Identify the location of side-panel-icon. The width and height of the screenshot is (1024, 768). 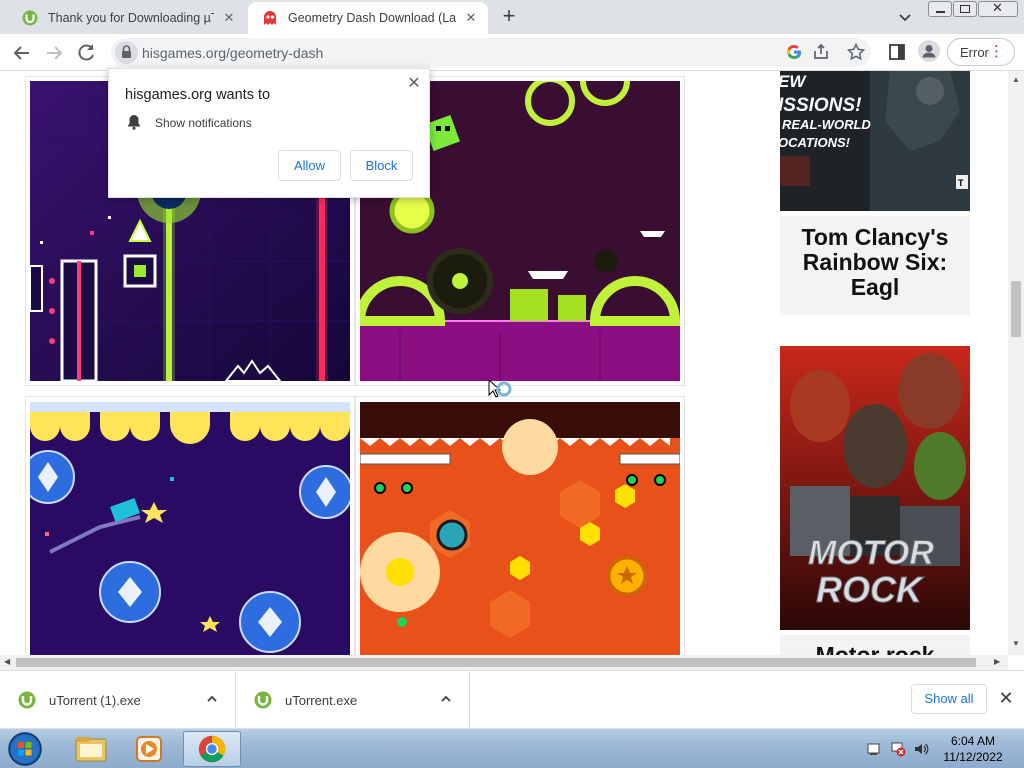
(897, 52).